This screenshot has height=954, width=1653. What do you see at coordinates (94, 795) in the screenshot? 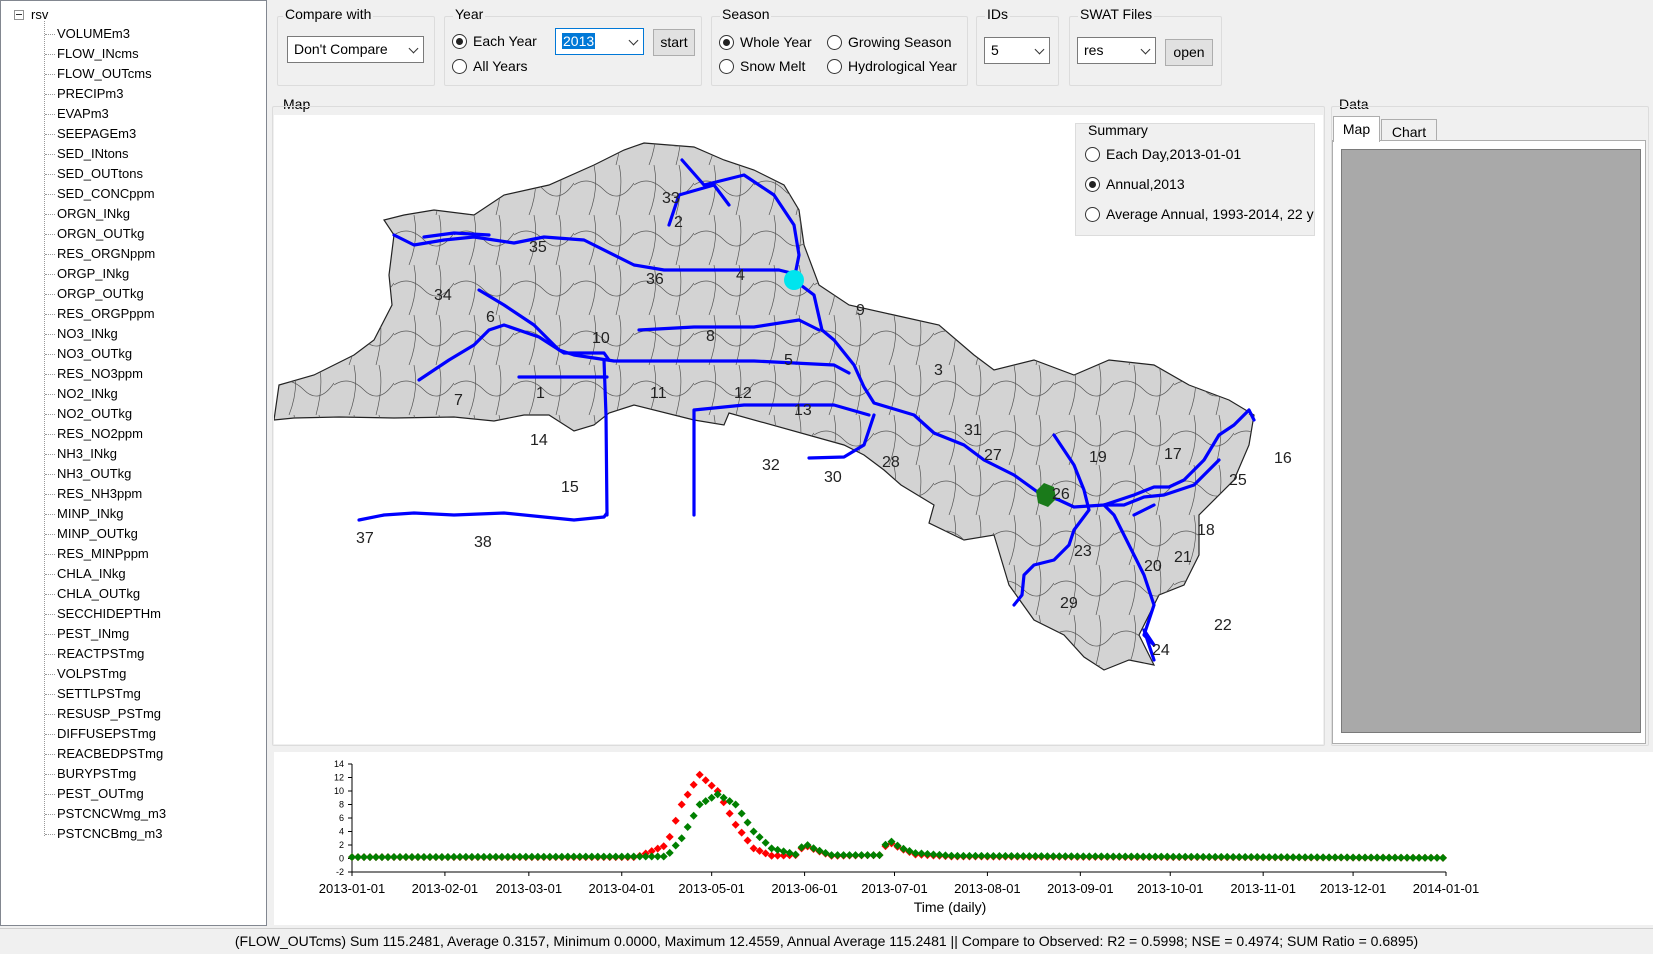
I see `tree-item: PEST_OUTmg` at bounding box center [94, 795].